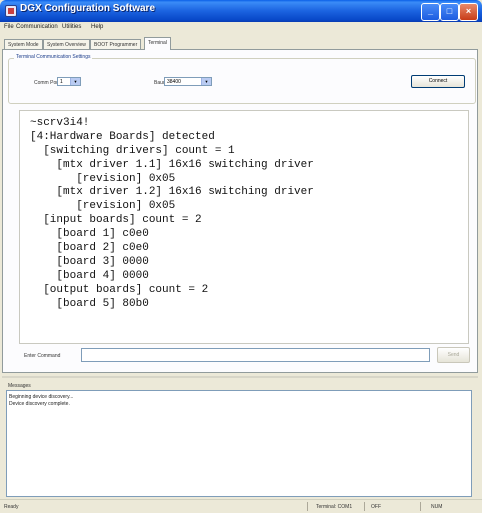 This screenshot has width=482, height=513. I want to click on com-port-value: 1, so click(61, 82).